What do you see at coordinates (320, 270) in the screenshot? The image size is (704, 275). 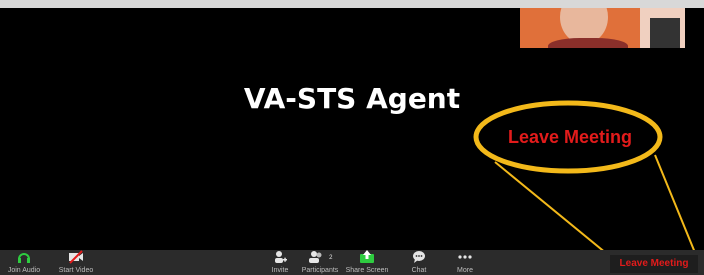 I see `participants-label: Participants` at bounding box center [320, 270].